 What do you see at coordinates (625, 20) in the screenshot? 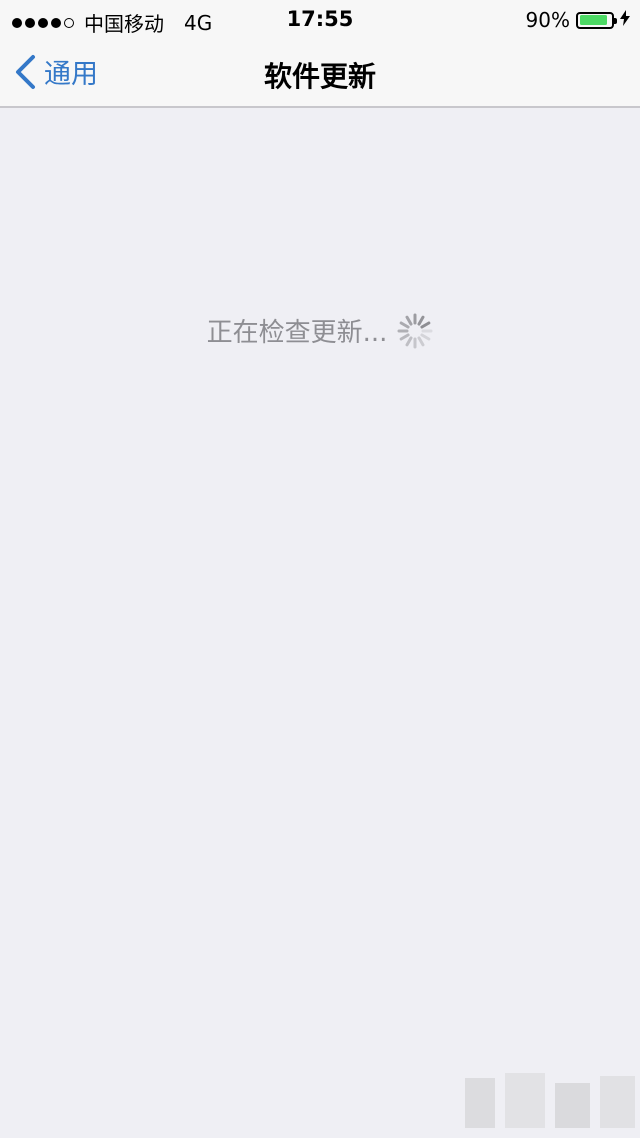
I see `bolt-icon` at bounding box center [625, 20].